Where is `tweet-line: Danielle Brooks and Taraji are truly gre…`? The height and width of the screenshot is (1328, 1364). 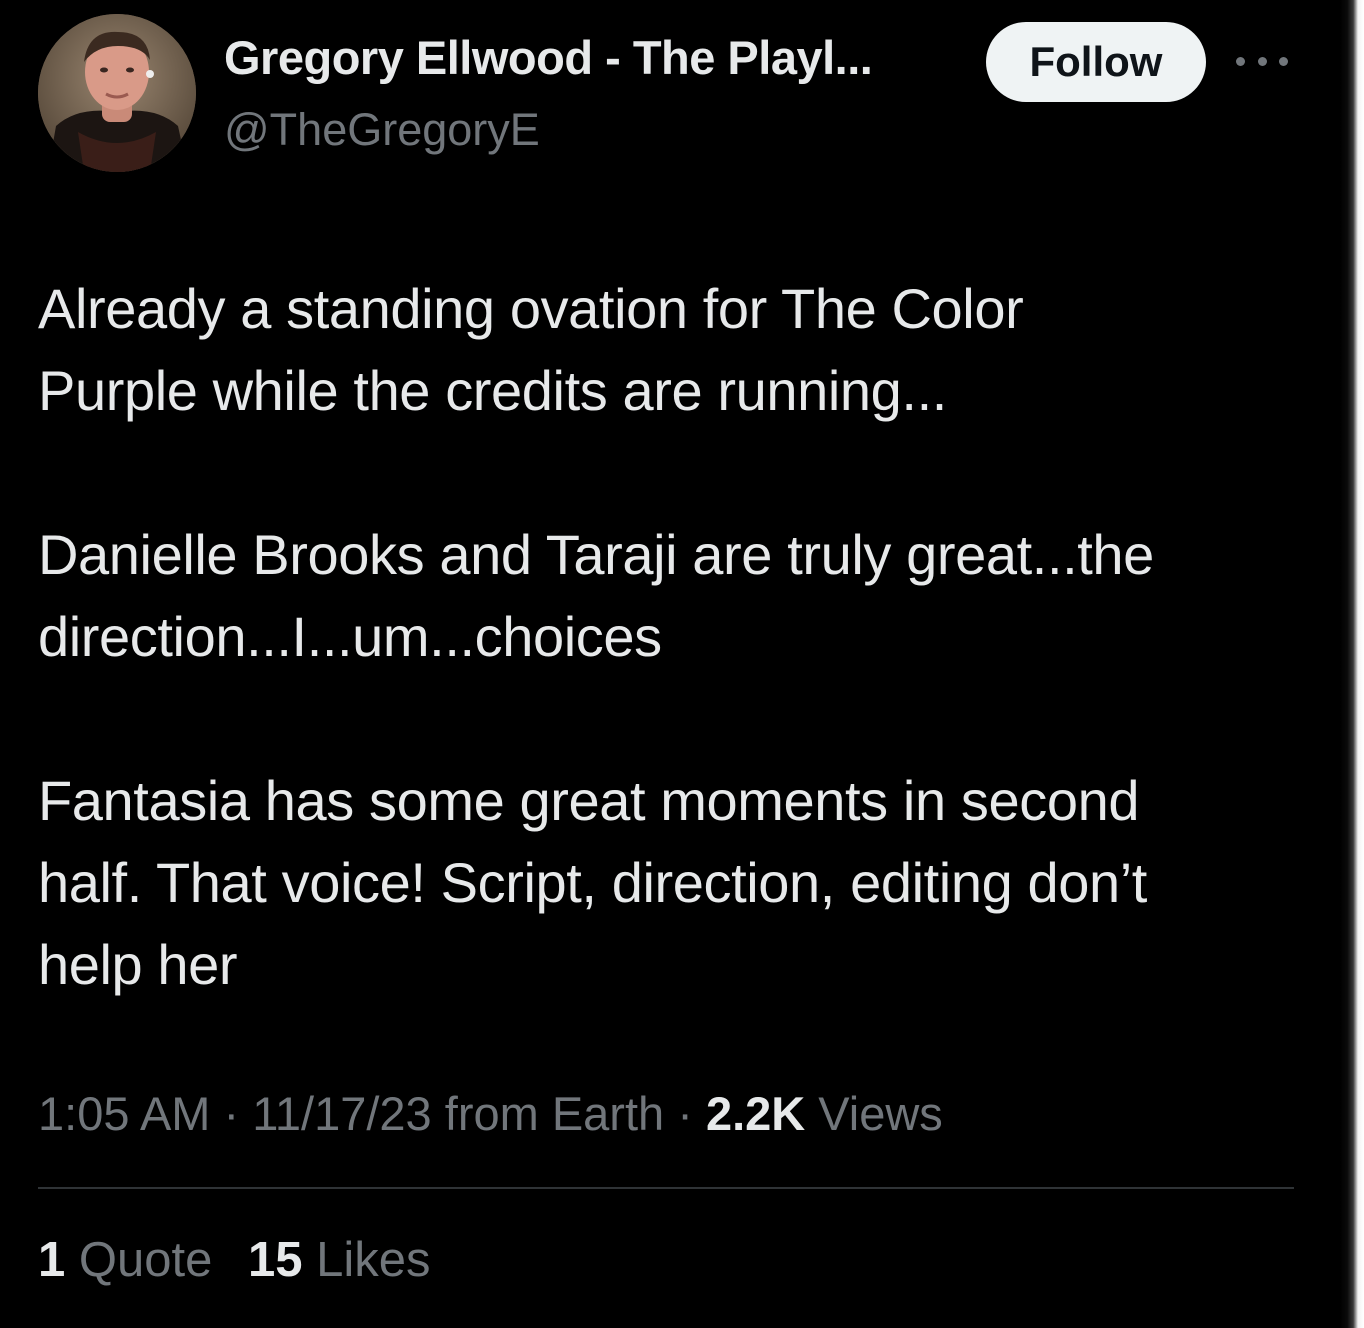 tweet-line: Danielle Brooks and Taraji are truly gre… is located at coordinates (596, 554).